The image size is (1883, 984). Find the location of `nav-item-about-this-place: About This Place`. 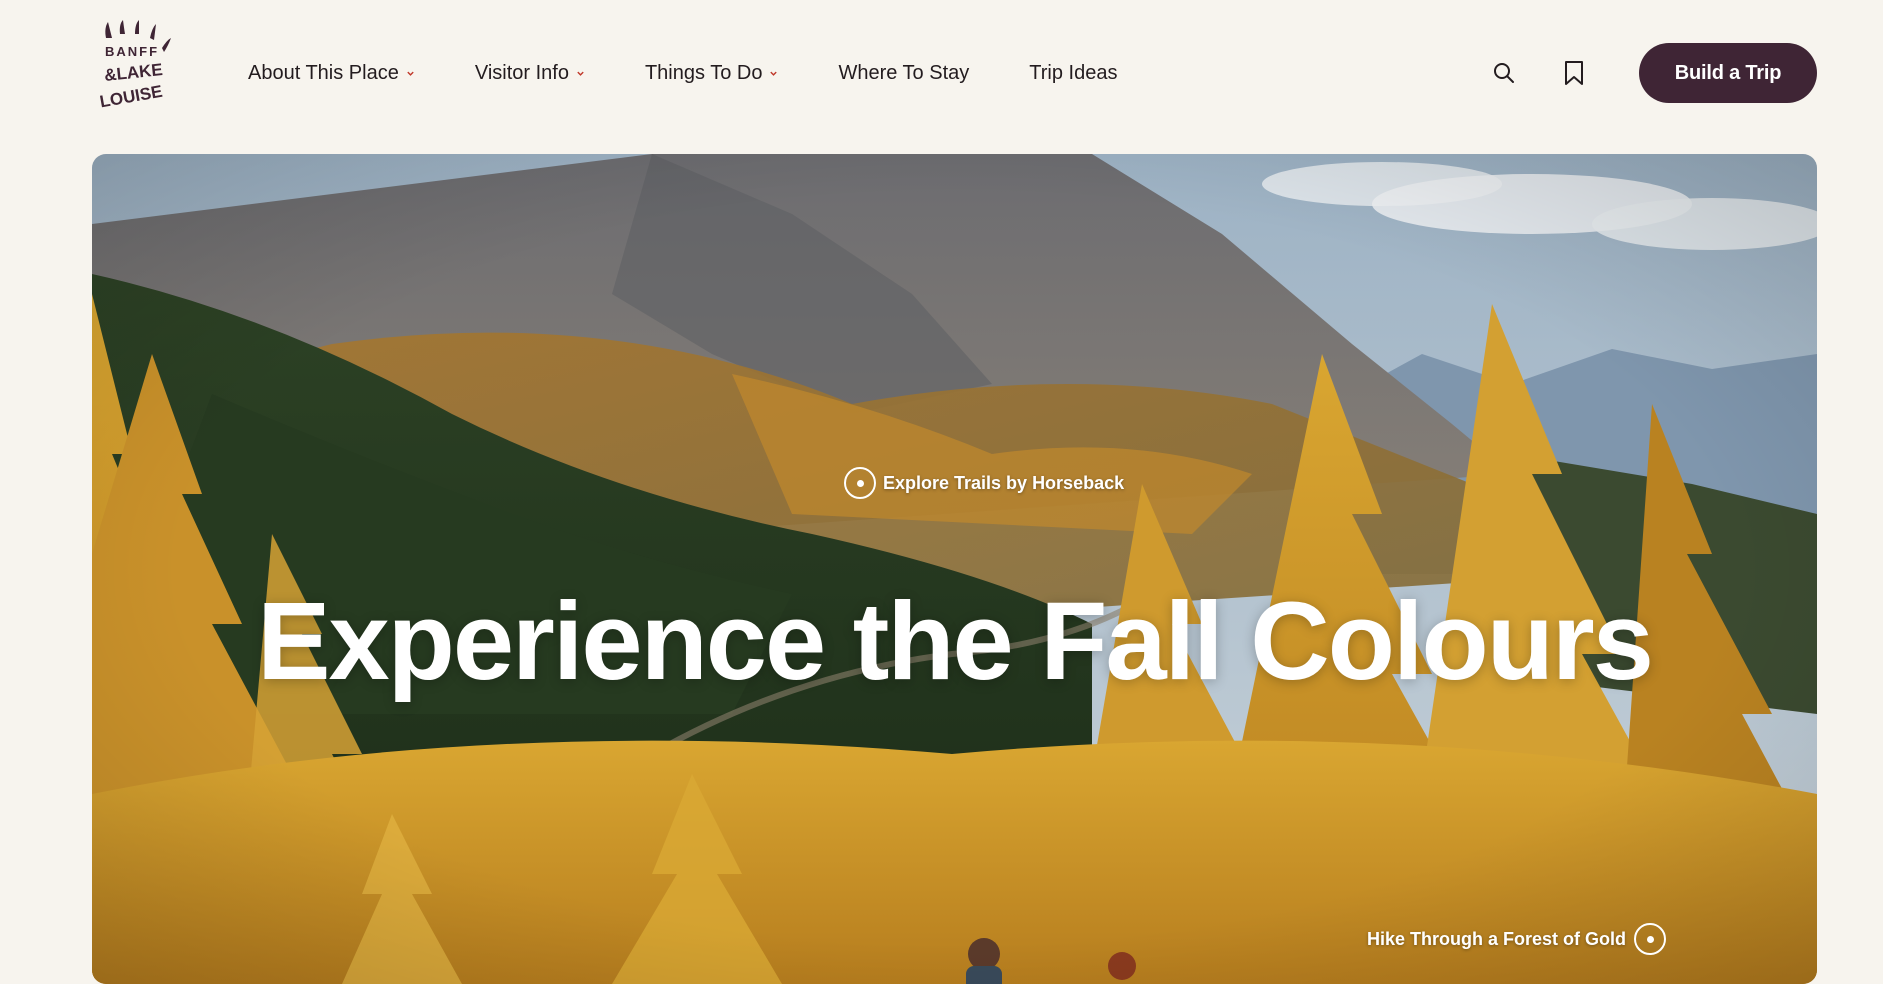

nav-item-about-this-place: About This Place is located at coordinates (331, 73).